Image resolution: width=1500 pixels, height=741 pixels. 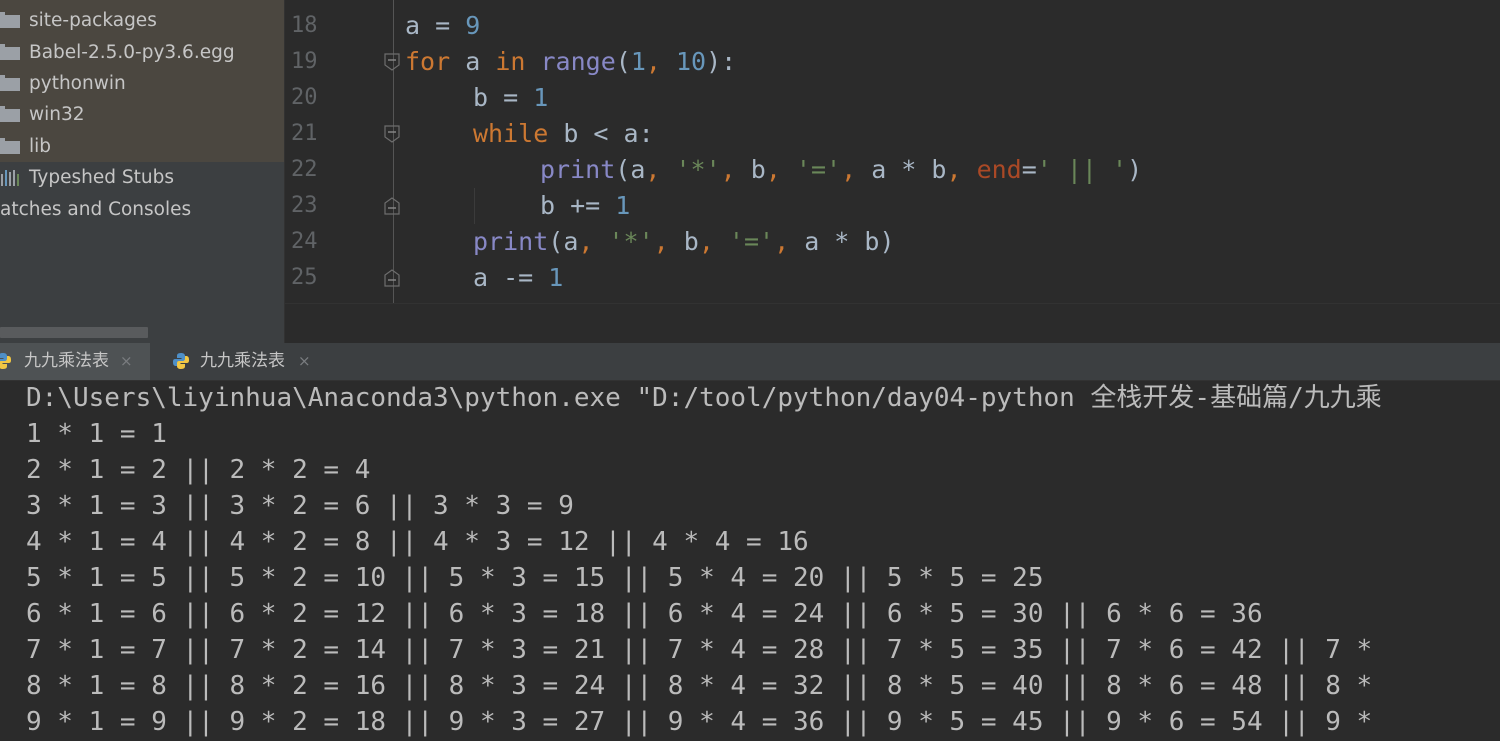 I want to click on tree-item-label: atches and Consoles, so click(x=96, y=209).